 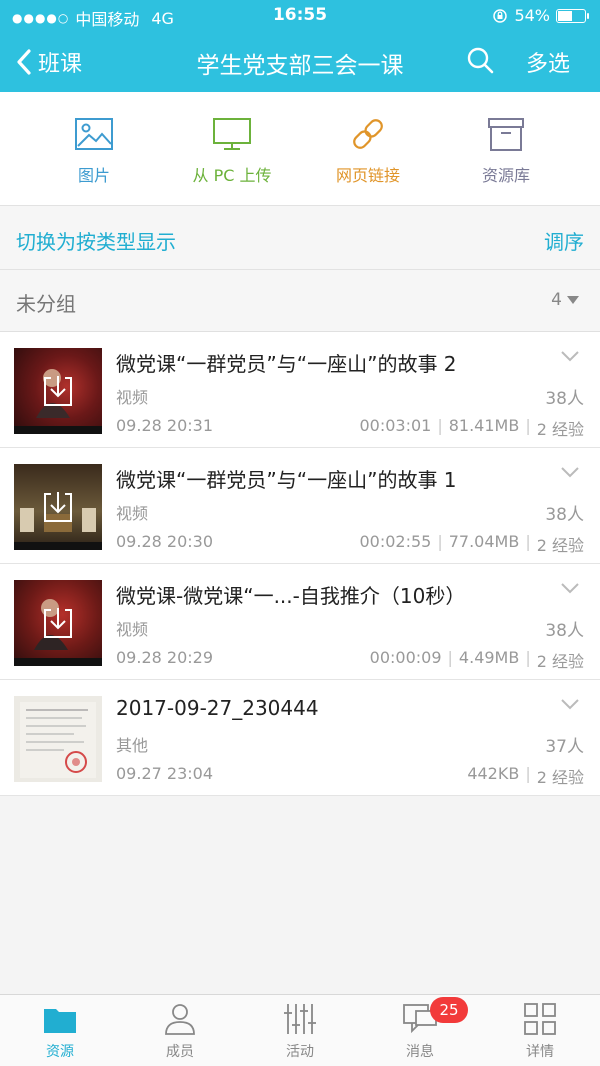 What do you see at coordinates (300, 1019) in the screenshot?
I see `sliders-icon` at bounding box center [300, 1019].